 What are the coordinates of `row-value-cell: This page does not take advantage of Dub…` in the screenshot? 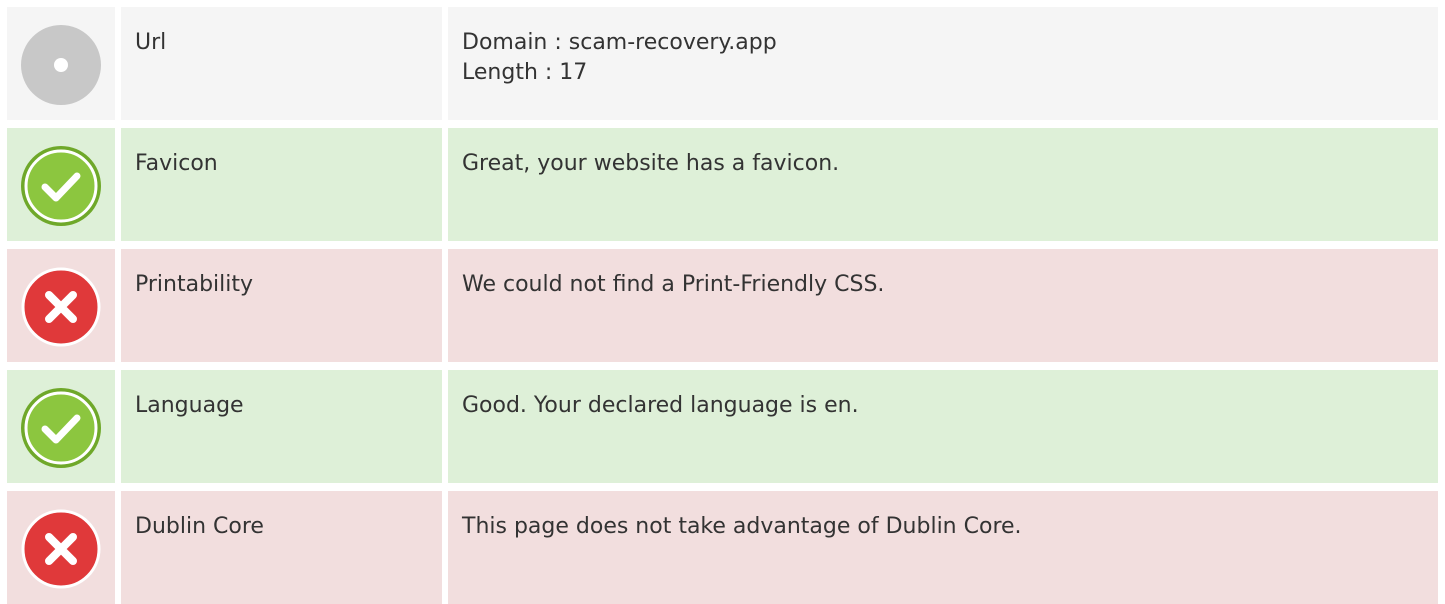 It's located at (943, 547).